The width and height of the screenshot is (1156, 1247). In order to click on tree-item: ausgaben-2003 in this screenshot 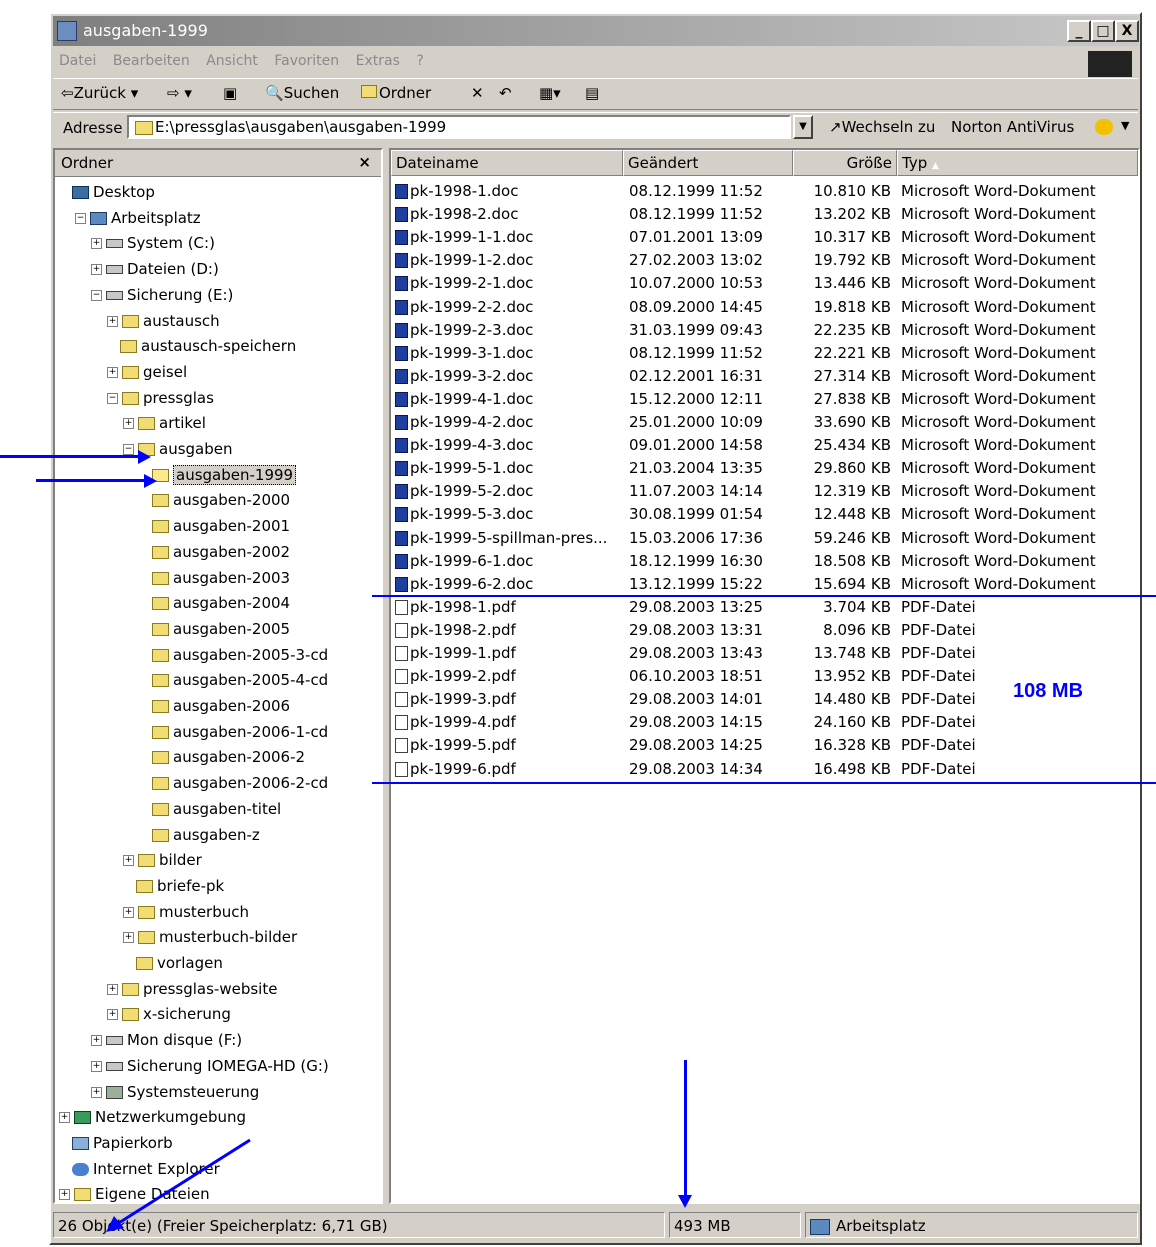, I will do `click(214, 578)`.